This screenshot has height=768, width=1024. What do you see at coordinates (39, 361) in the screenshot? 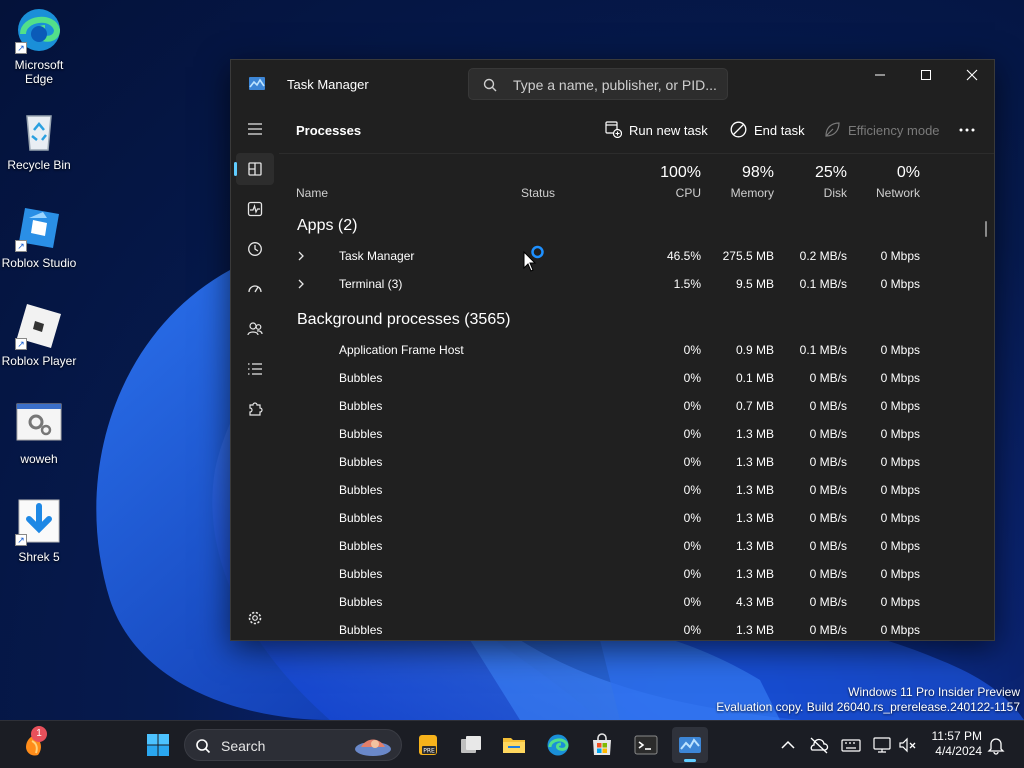
I see `desktop-icon-label: Roblox Player` at bounding box center [39, 361].